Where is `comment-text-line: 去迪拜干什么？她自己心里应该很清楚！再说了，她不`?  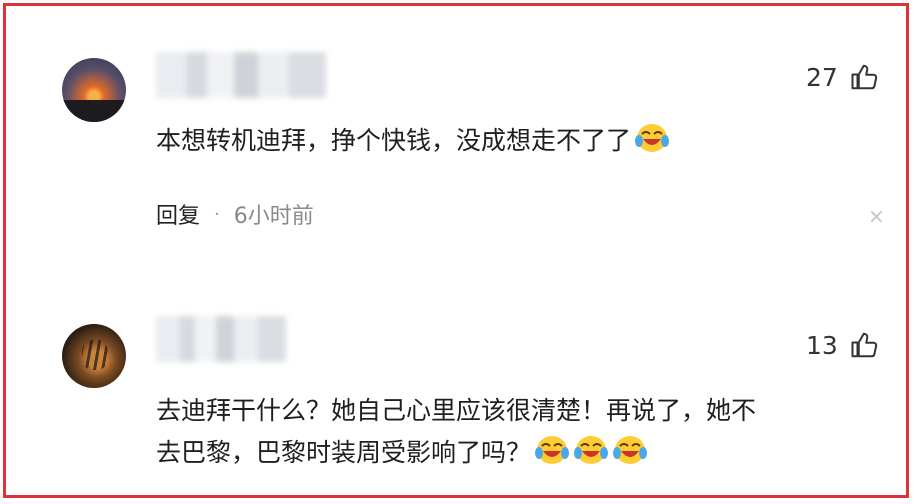 comment-text-line: 去迪拜干什么？她自己心里应该很清楚！再说了，她不 is located at coordinates (456, 410).